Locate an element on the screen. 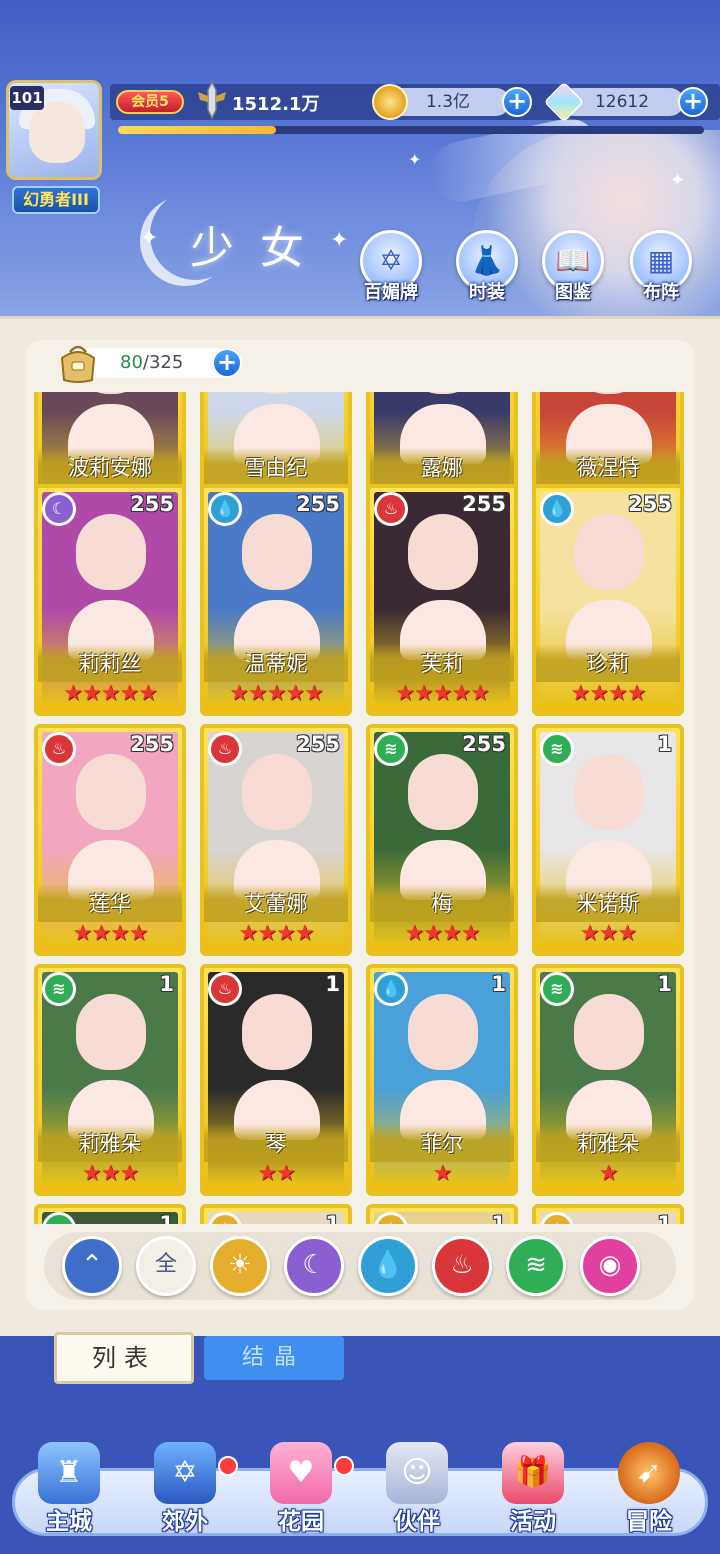  codex-button: 📖 图鉴 is located at coordinates (573, 269).